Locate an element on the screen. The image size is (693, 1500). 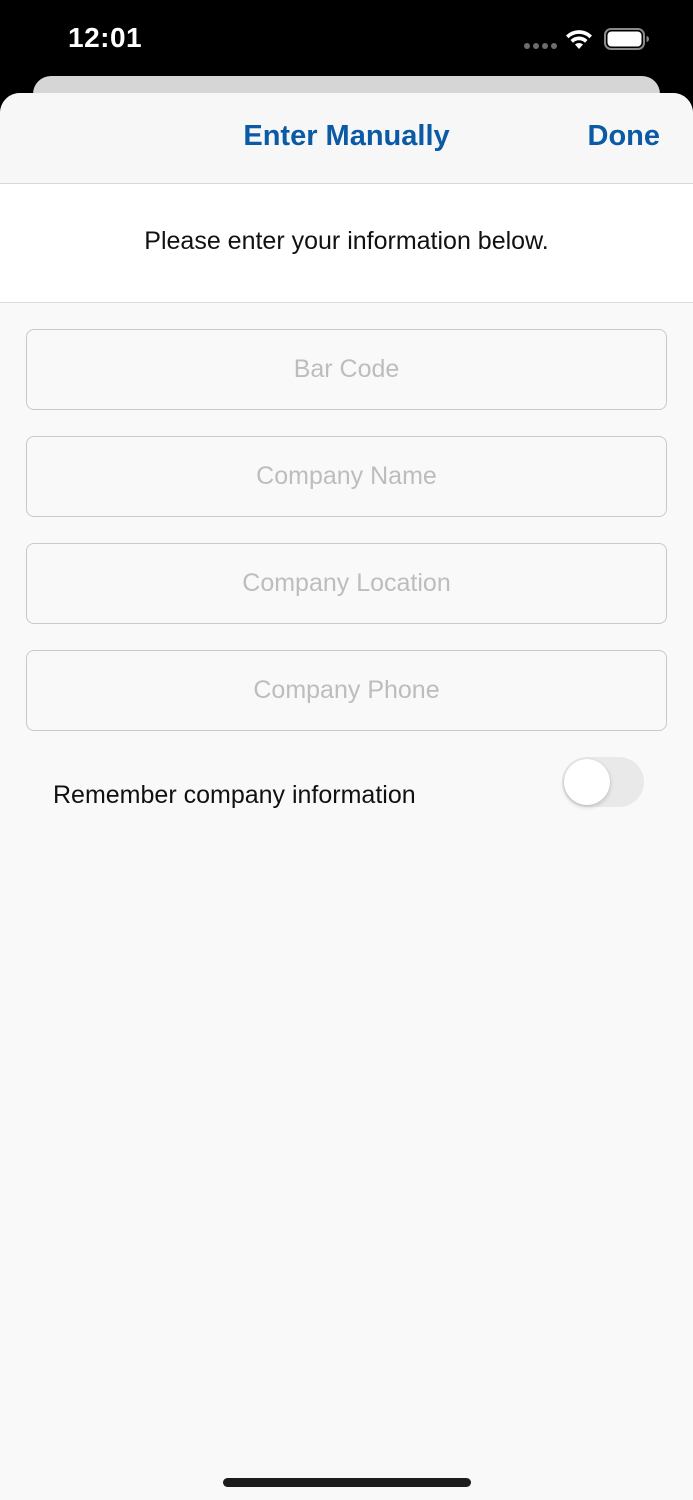
remember-label: Remember company information is located at coordinates (234, 795).